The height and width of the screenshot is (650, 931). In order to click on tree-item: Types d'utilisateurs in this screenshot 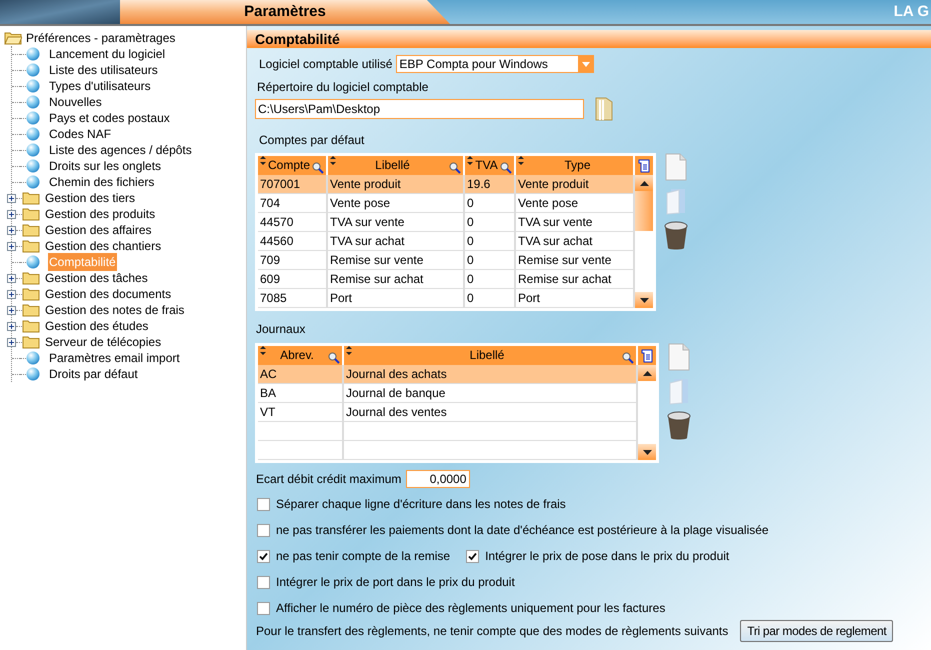, I will do `click(100, 86)`.